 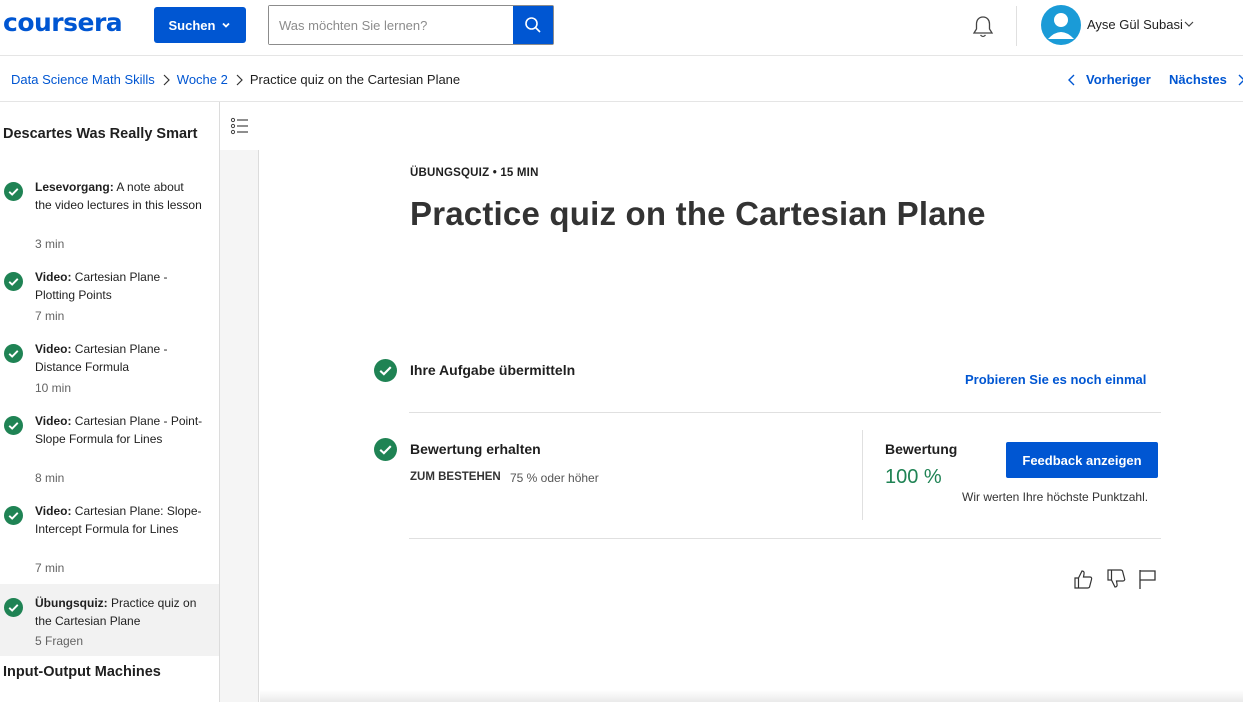 I want to click on quiz-kicker: ÜBUNGSQUIZ • 15 MIN, so click(x=474, y=173).